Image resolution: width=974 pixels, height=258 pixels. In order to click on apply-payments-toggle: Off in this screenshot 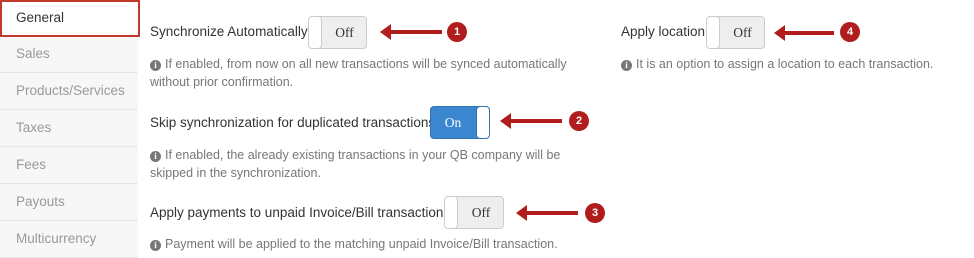, I will do `click(474, 212)`.